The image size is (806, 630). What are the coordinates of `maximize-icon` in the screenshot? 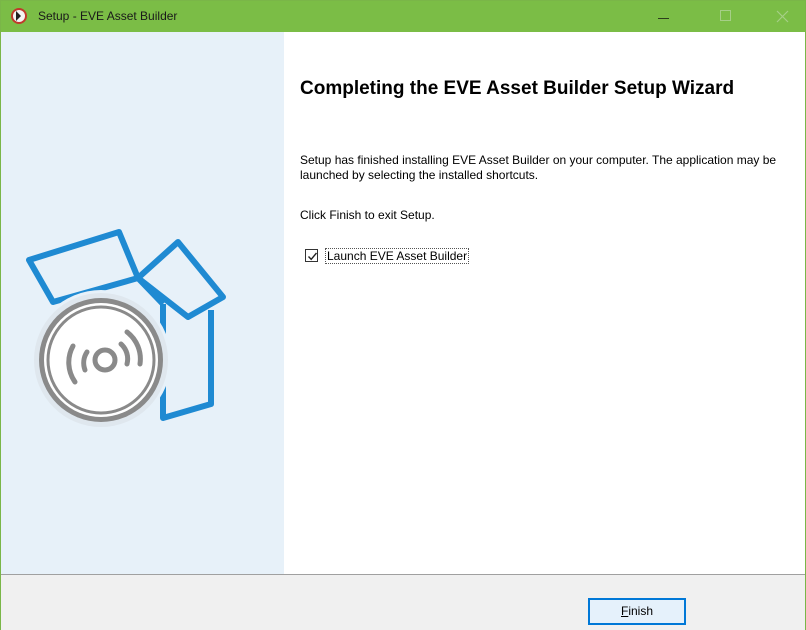 It's located at (725, 15).